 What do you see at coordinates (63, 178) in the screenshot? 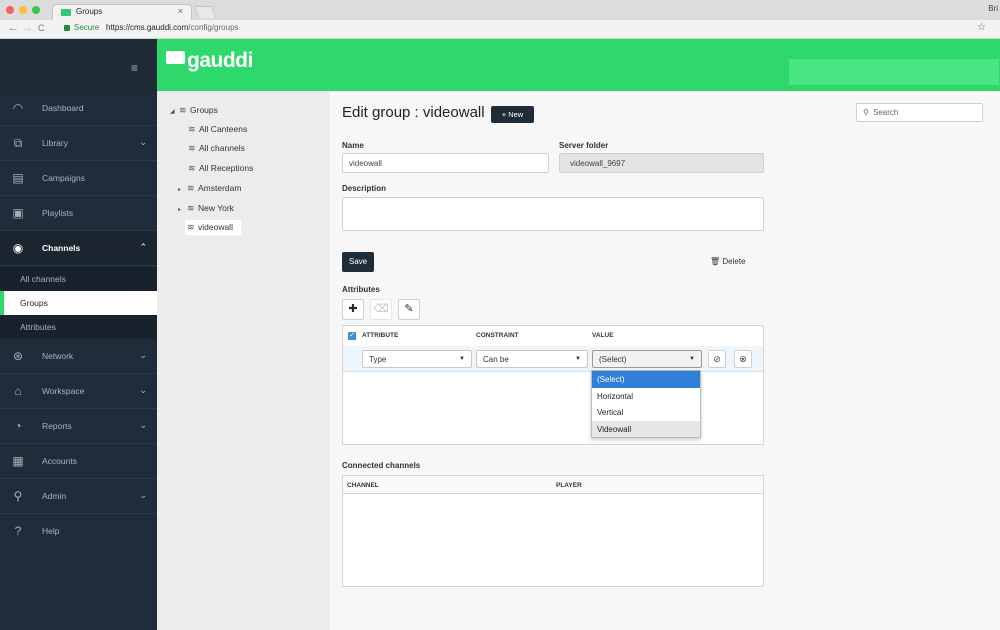
I see `sidebar-label: Campaigns` at bounding box center [63, 178].